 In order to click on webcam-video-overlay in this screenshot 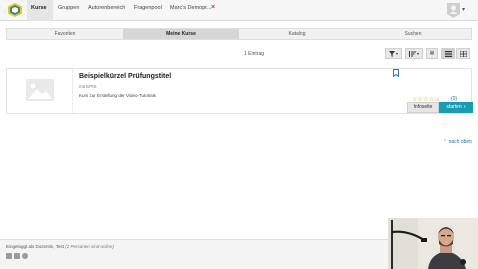, I will do `click(433, 243)`.